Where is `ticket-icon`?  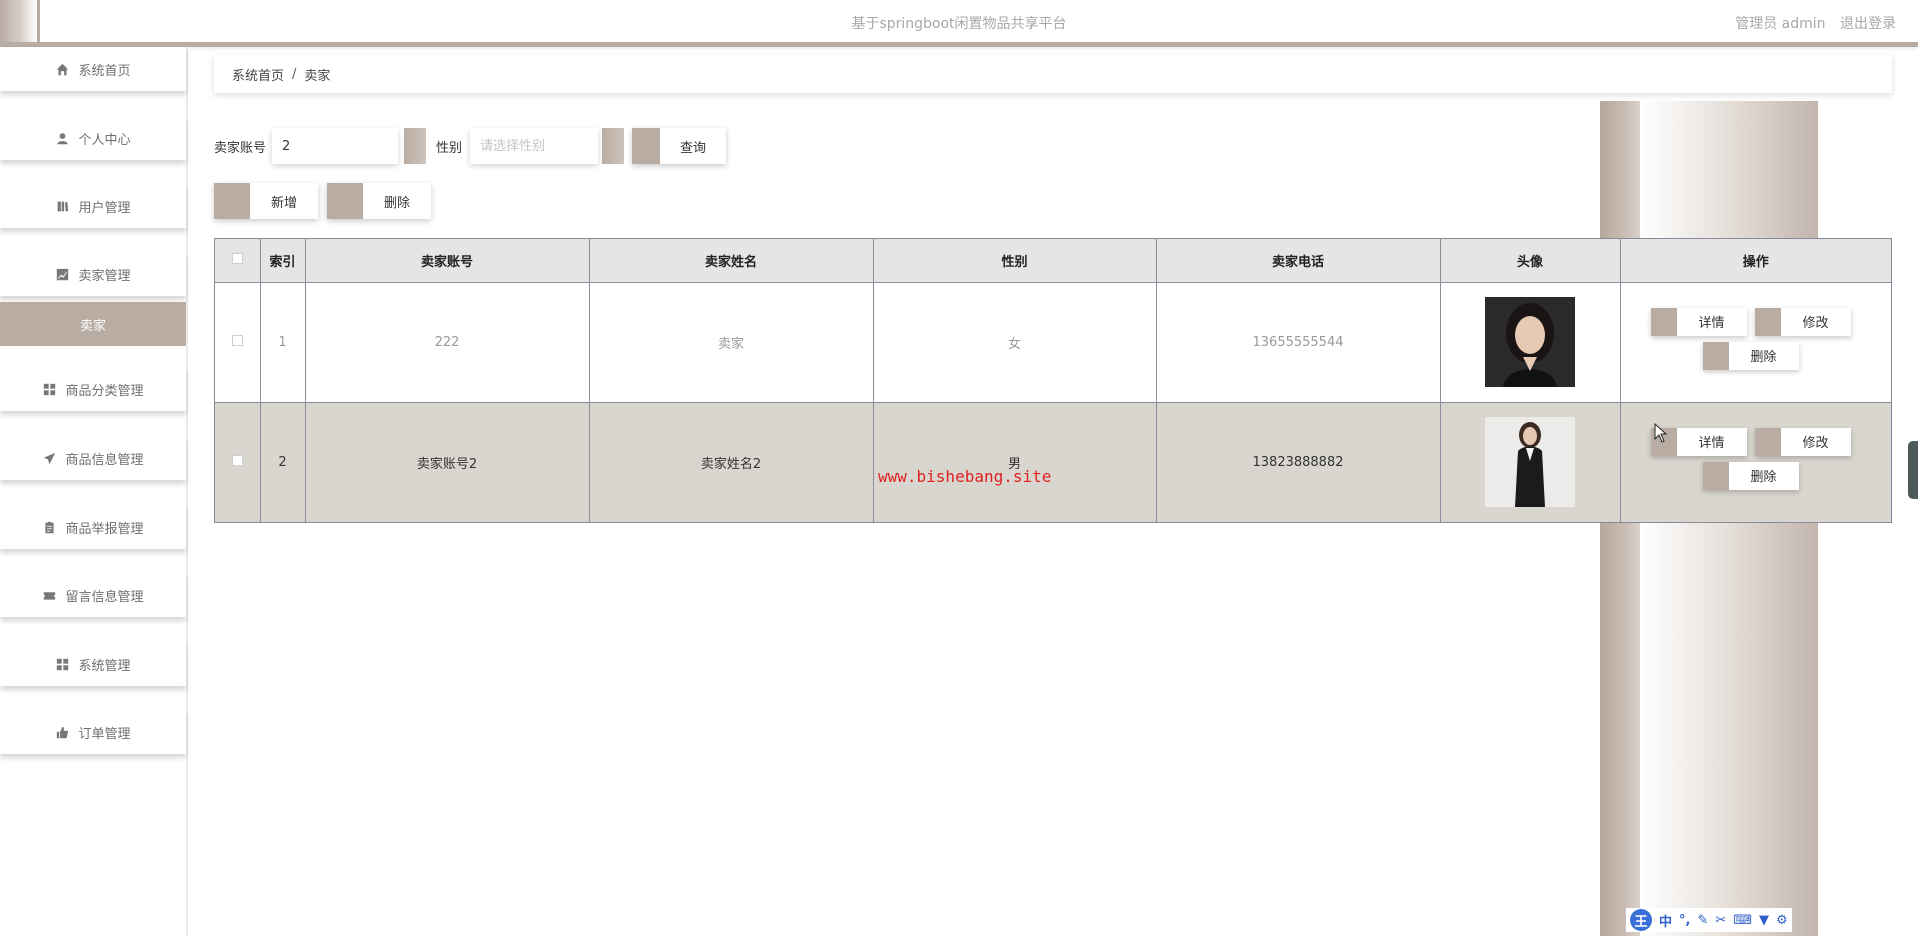 ticket-icon is located at coordinates (49, 595).